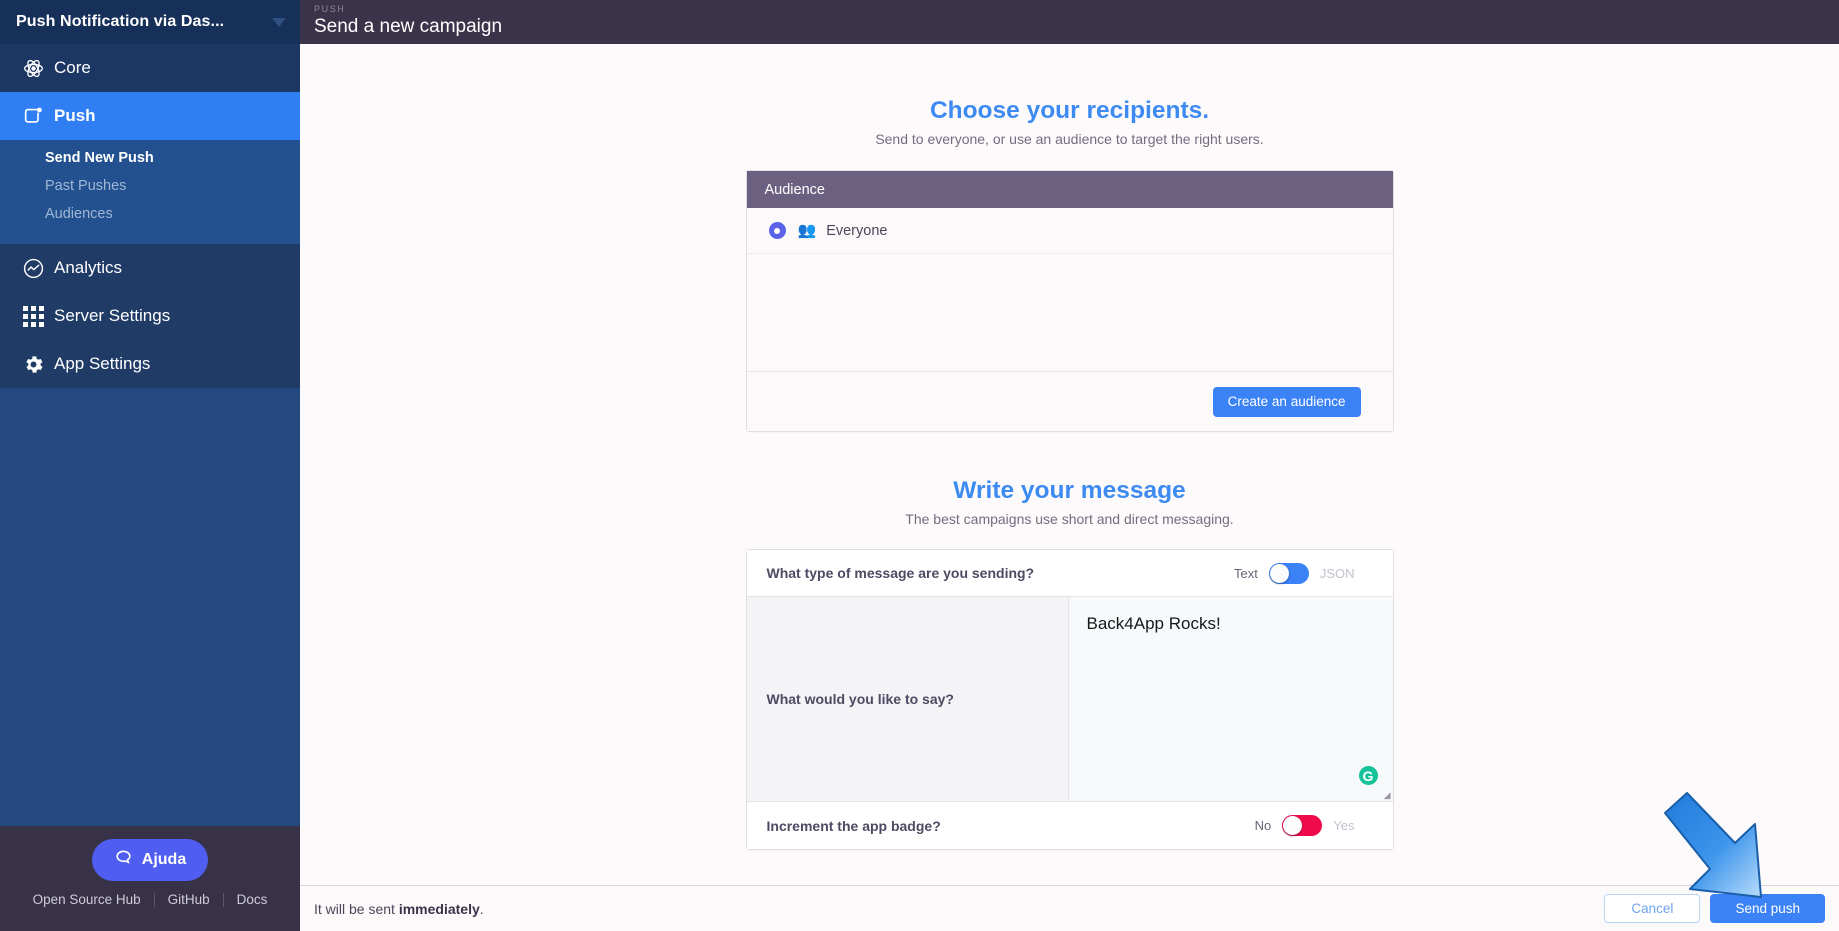 The height and width of the screenshot is (931, 1839). Describe the element at coordinates (164, 859) in the screenshot. I see `help-button-label: Ajuda` at that location.